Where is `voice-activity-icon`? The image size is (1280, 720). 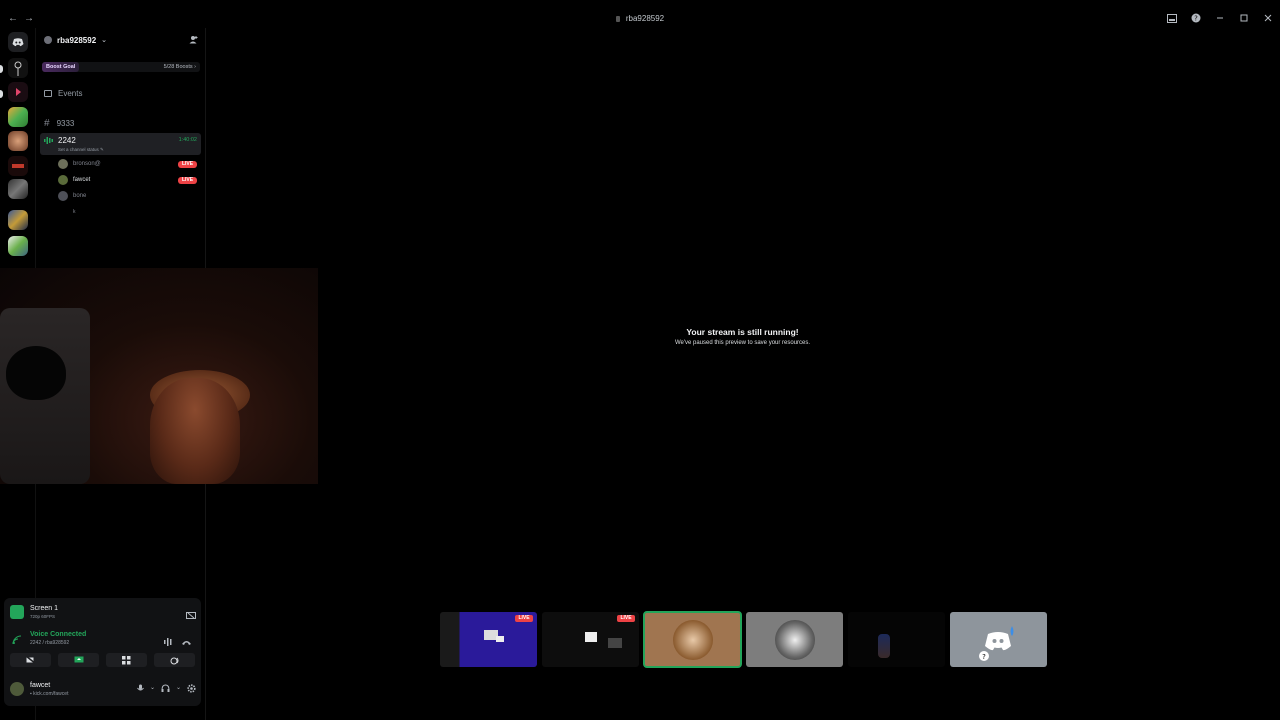
voice-activity-icon is located at coordinates (49, 141).